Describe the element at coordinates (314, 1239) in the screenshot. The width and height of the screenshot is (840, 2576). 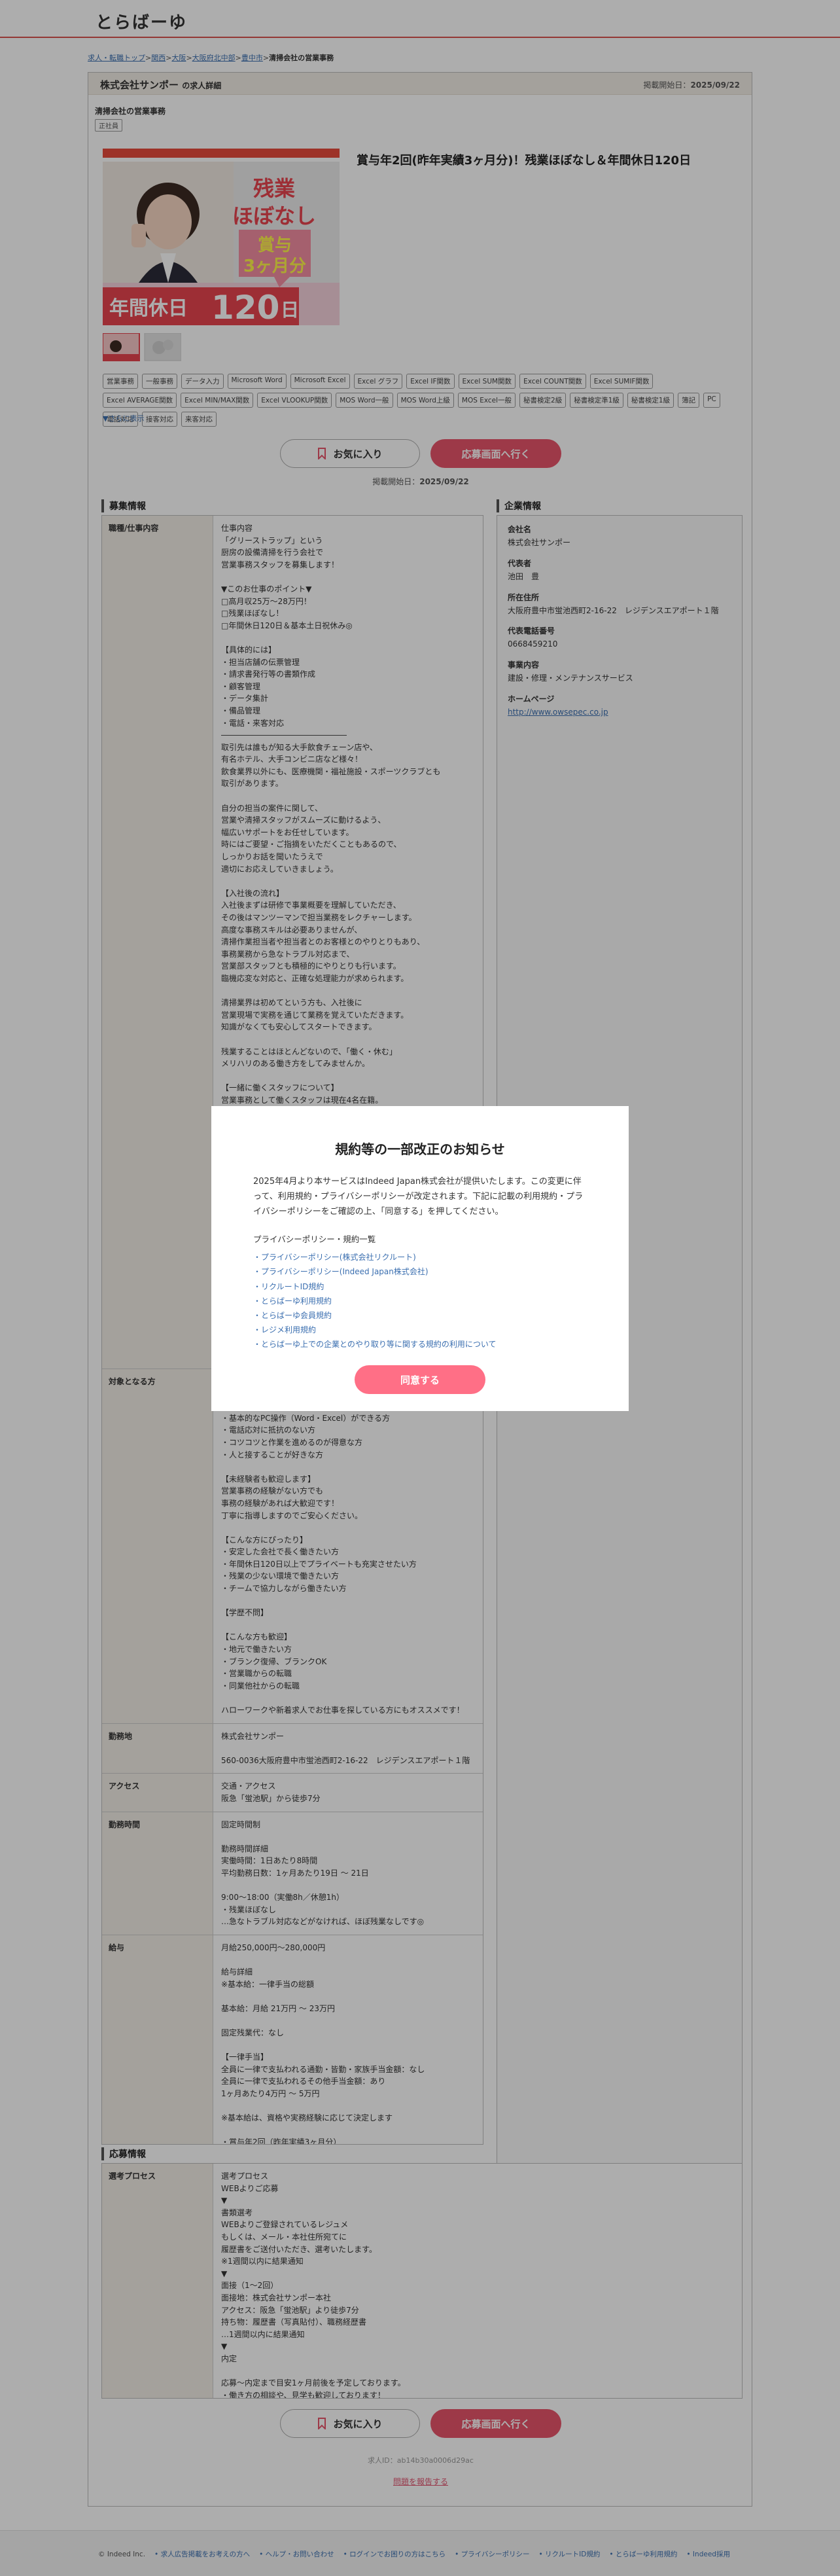
I see `modal-list-title: プライバシーポリシー・規約一覧` at that location.